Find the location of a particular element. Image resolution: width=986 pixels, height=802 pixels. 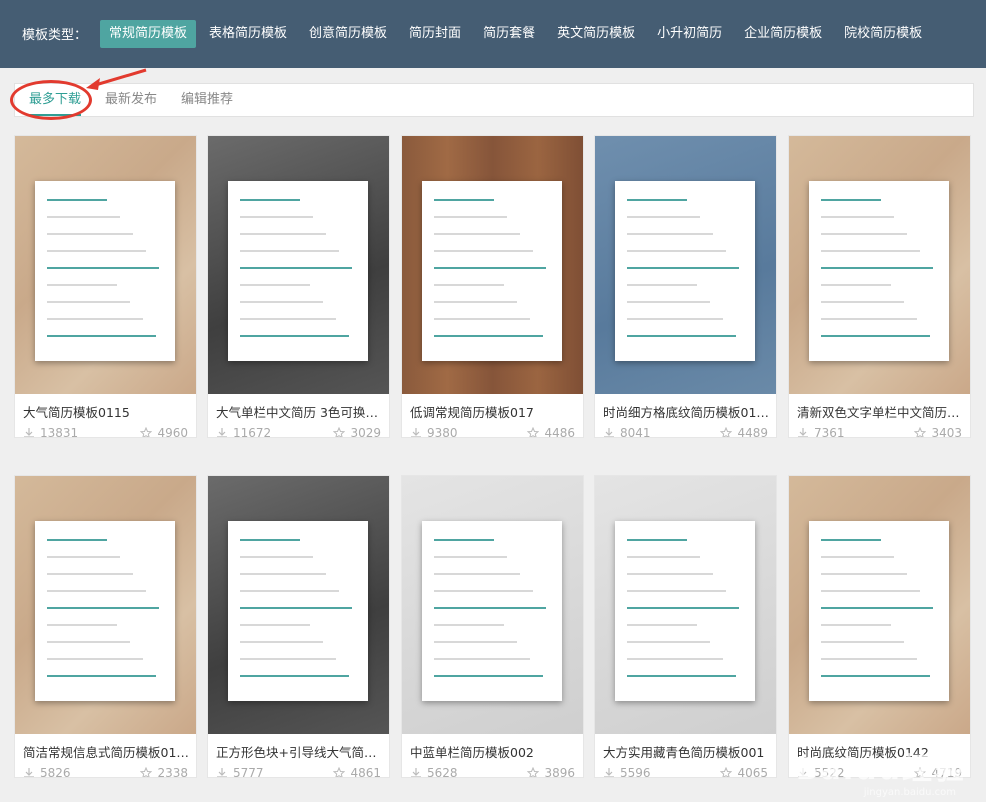

download-count-value: 13831 is located at coordinates (59, 432).